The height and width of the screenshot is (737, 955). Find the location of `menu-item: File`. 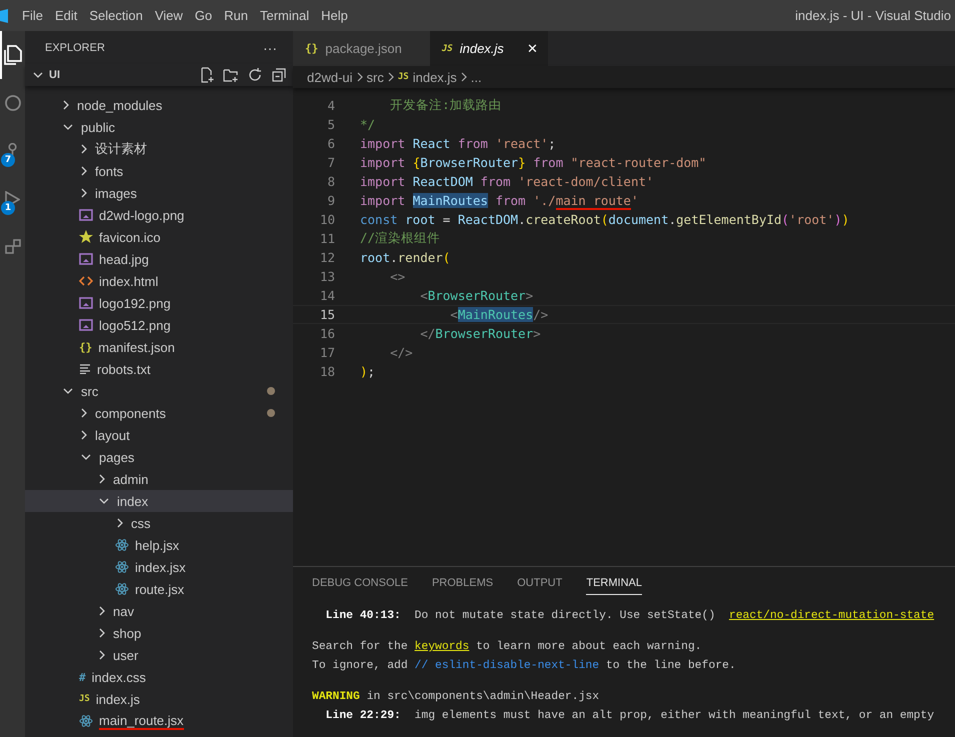

menu-item: File is located at coordinates (32, 15).